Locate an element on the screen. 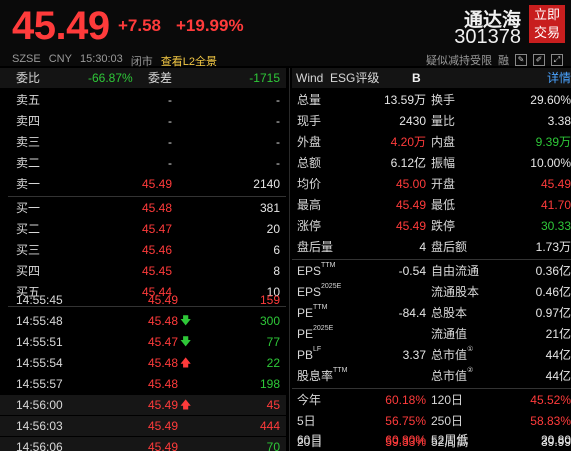 This screenshot has height=451, width=571. ask-row-4: 卖四 - - is located at coordinates (143, 121).